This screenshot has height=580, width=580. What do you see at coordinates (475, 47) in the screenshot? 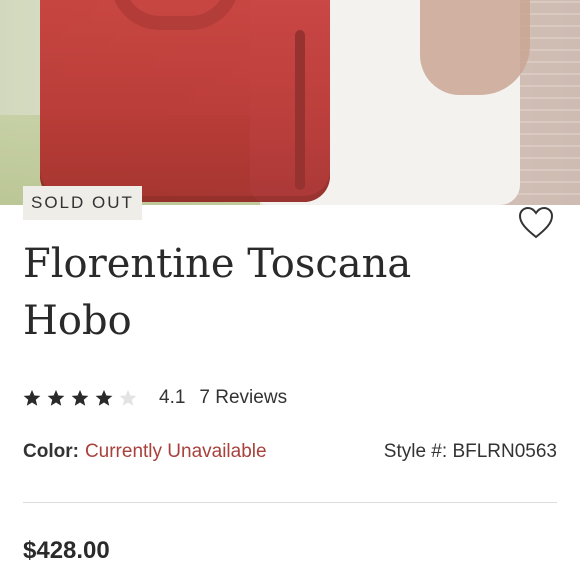
I see `image-model-arm` at bounding box center [475, 47].